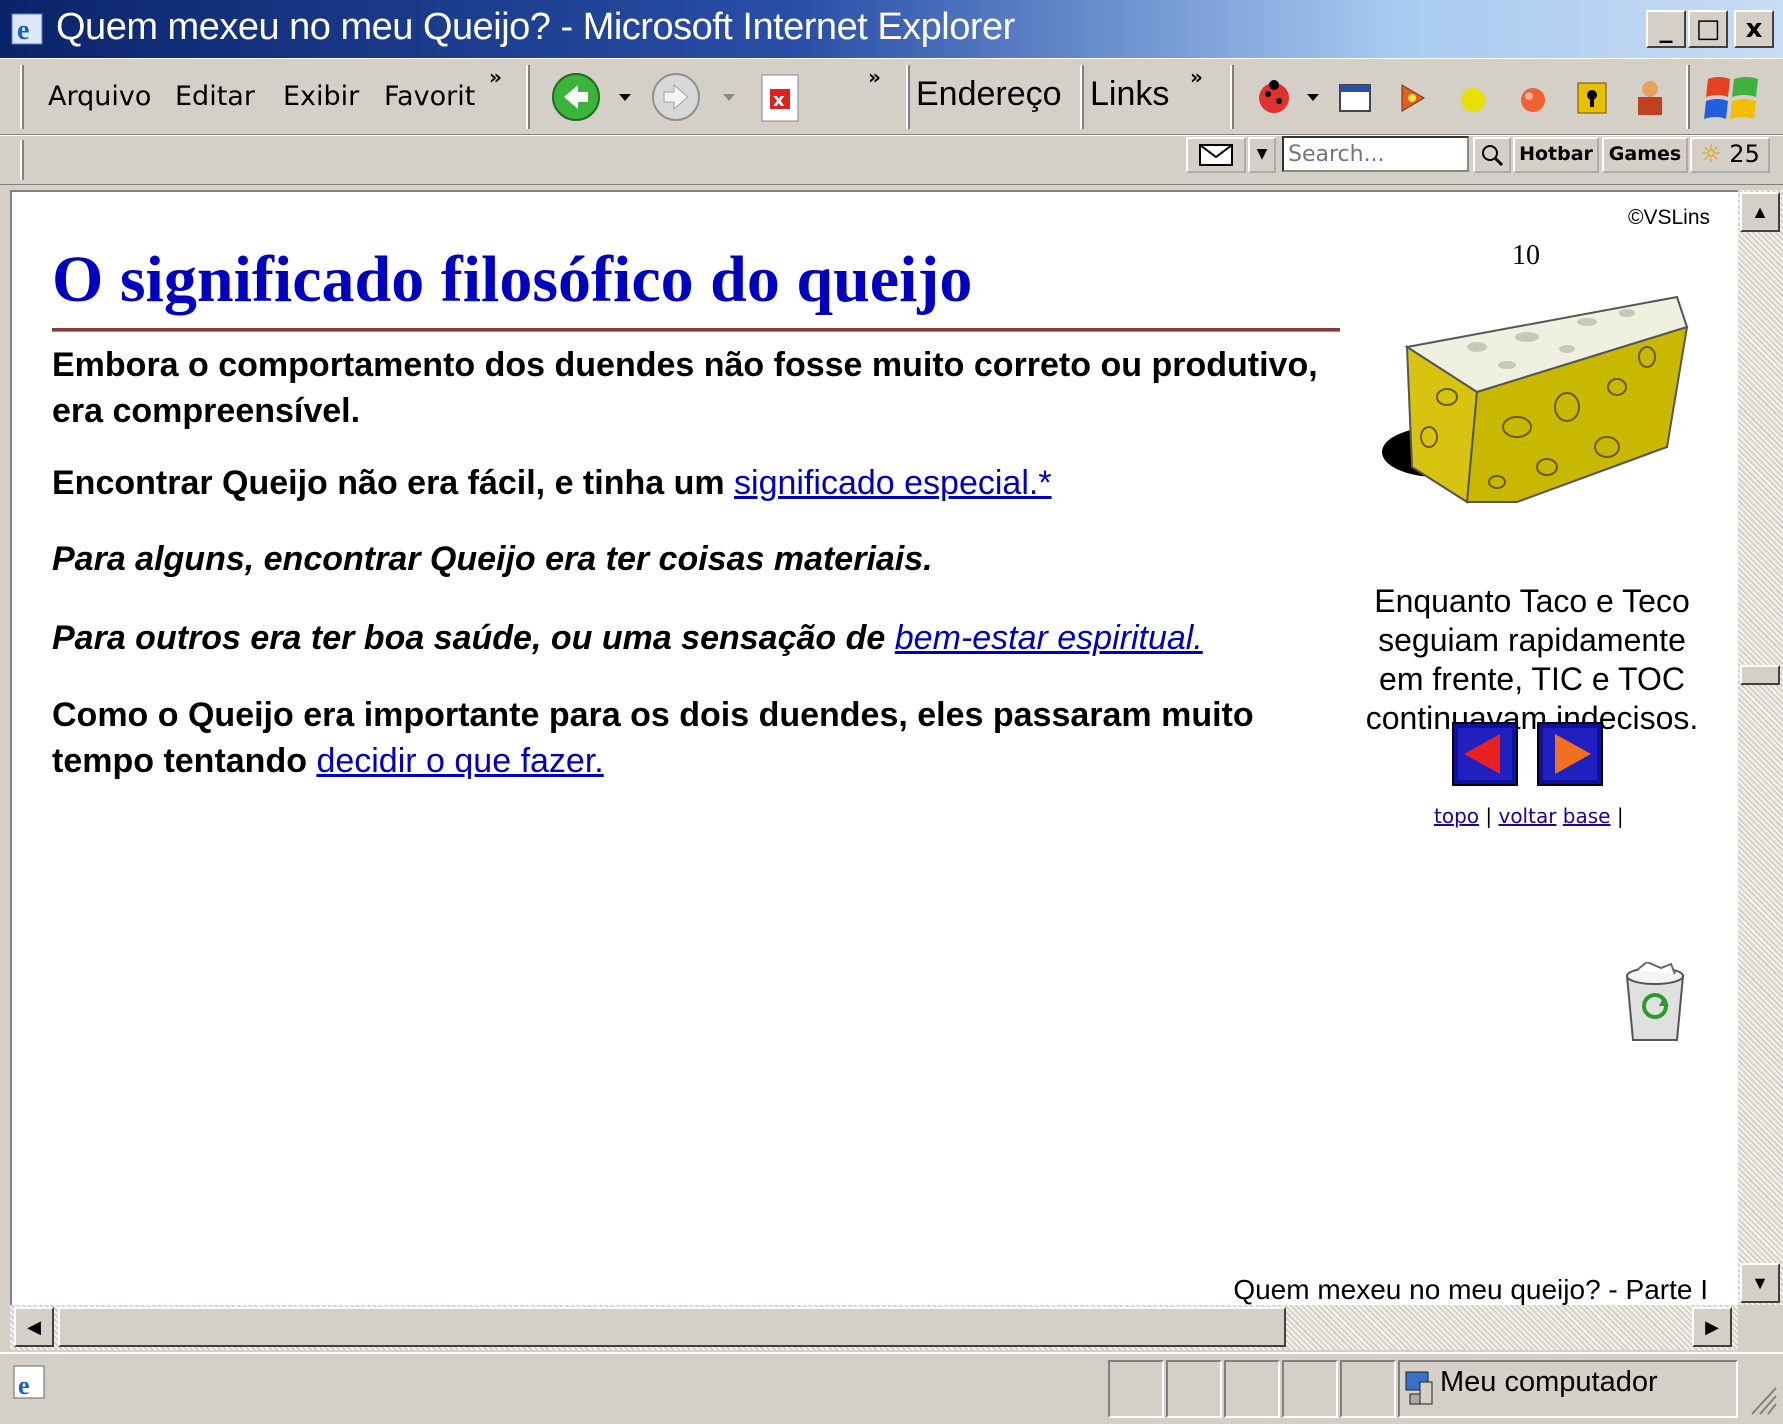  I want to click on search-button, so click(1492, 155).